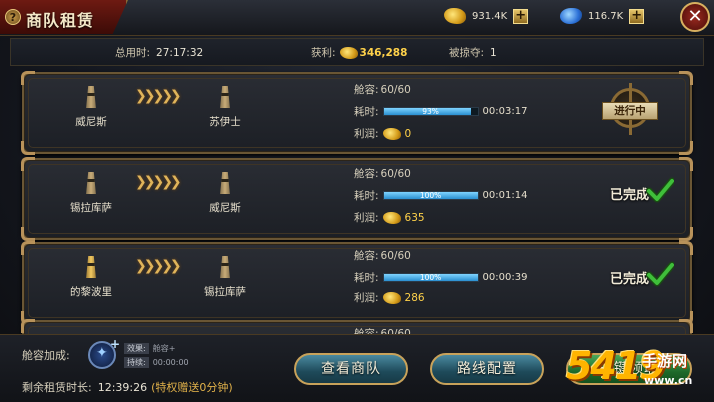 The width and height of the screenshot is (714, 402). What do you see at coordinates (493, 52) in the screenshot?
I see `plunder-value: 1` at bounding box center [493, 52].